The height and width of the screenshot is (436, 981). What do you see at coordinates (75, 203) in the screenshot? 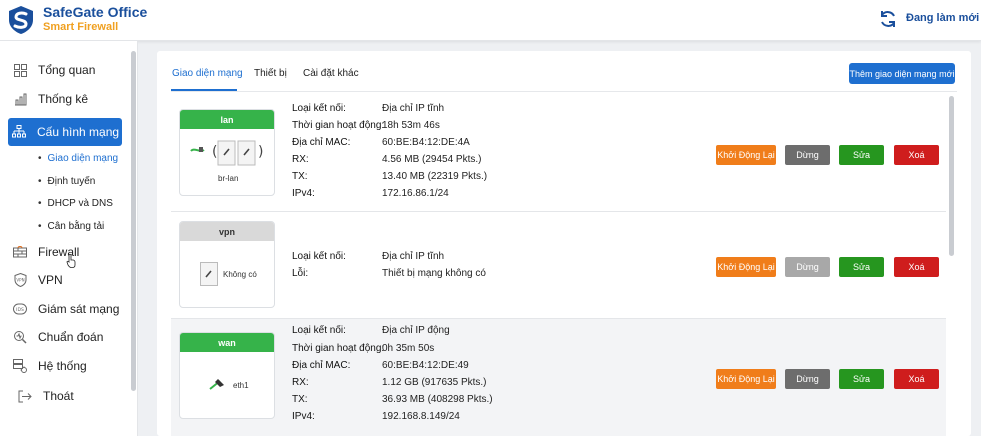
I see `sidebar-subitem-dhcp-dns: DHCP và DNS` at bounding box center [75, 203].